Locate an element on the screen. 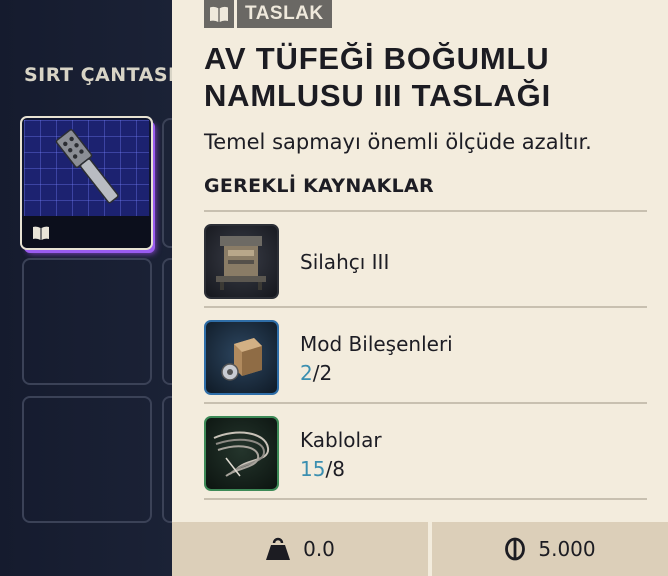  requirement-quantity: 2/2 is located at coordinates (316, 373).